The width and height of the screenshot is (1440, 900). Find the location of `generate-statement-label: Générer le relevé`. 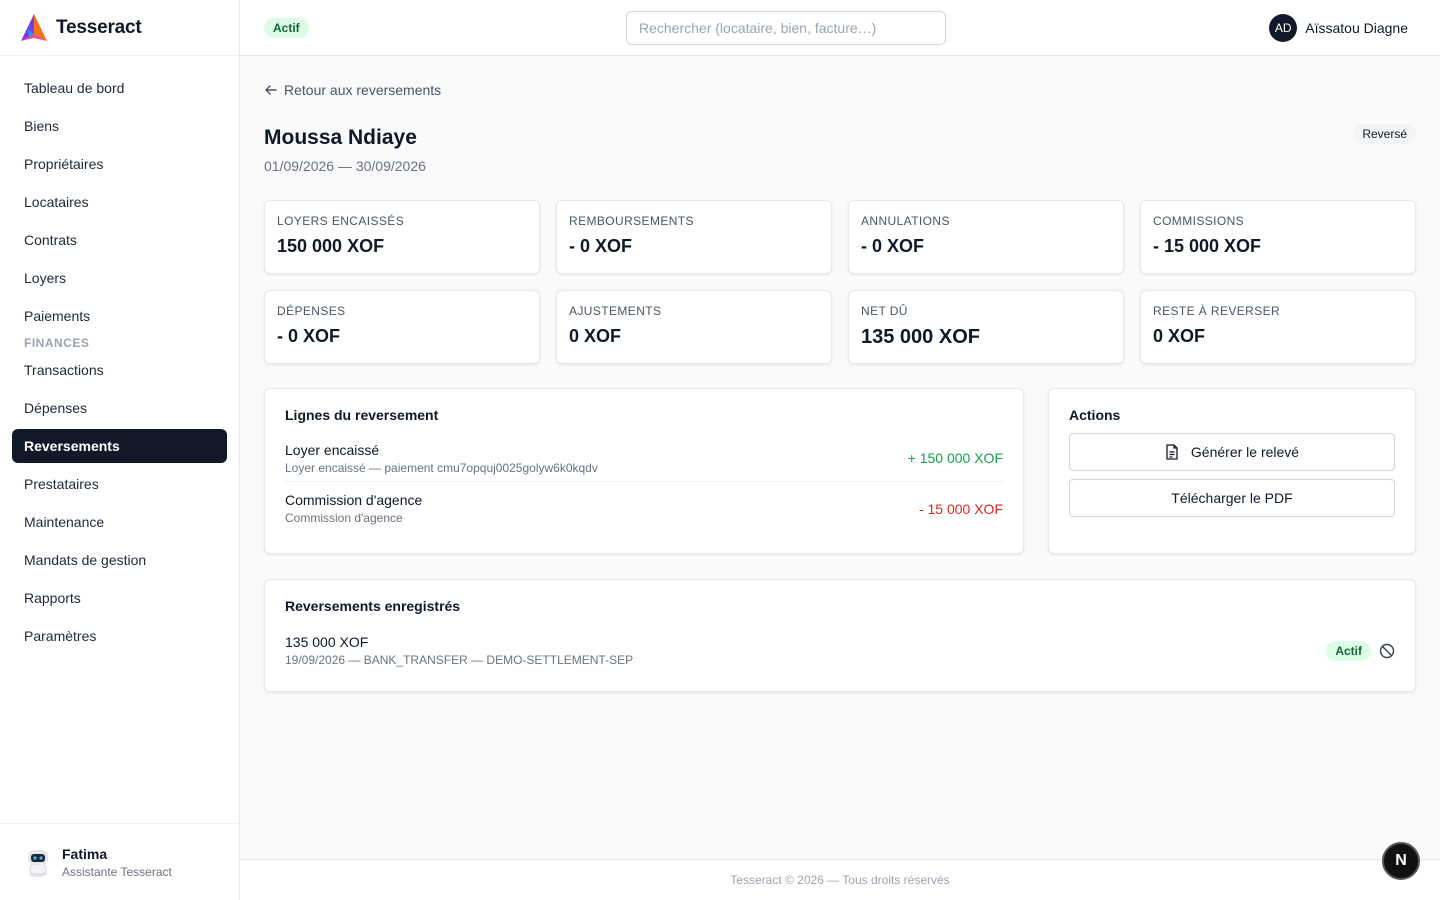

generate-statement-label: Générer le relevé is located at coordinates (1245, 452).